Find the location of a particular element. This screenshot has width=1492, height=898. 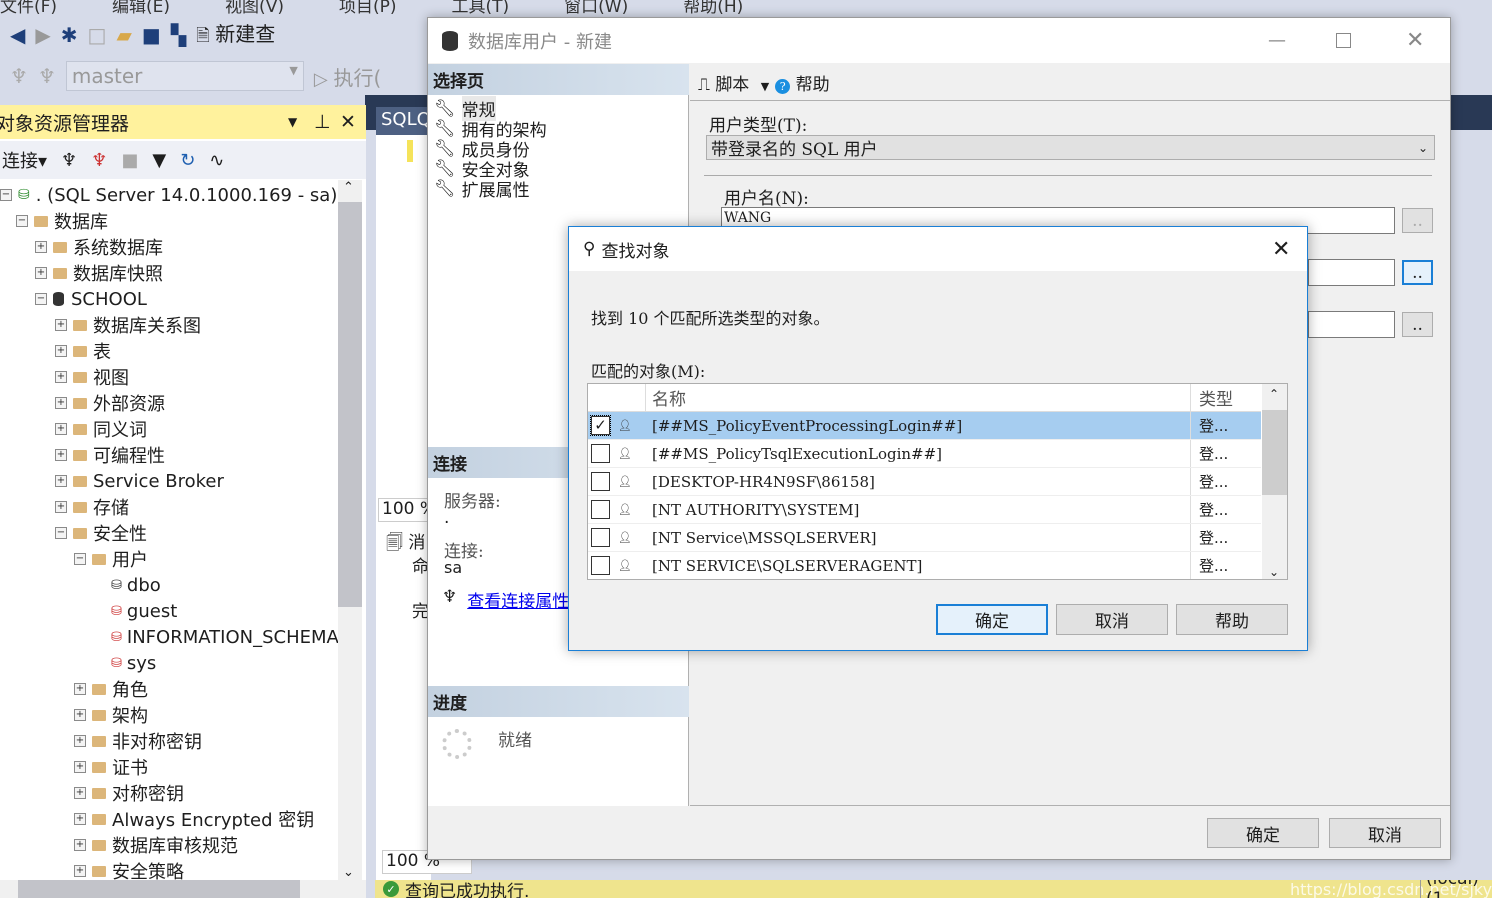

tree-item: + 安全策略 is located at coordinates (129, 869).